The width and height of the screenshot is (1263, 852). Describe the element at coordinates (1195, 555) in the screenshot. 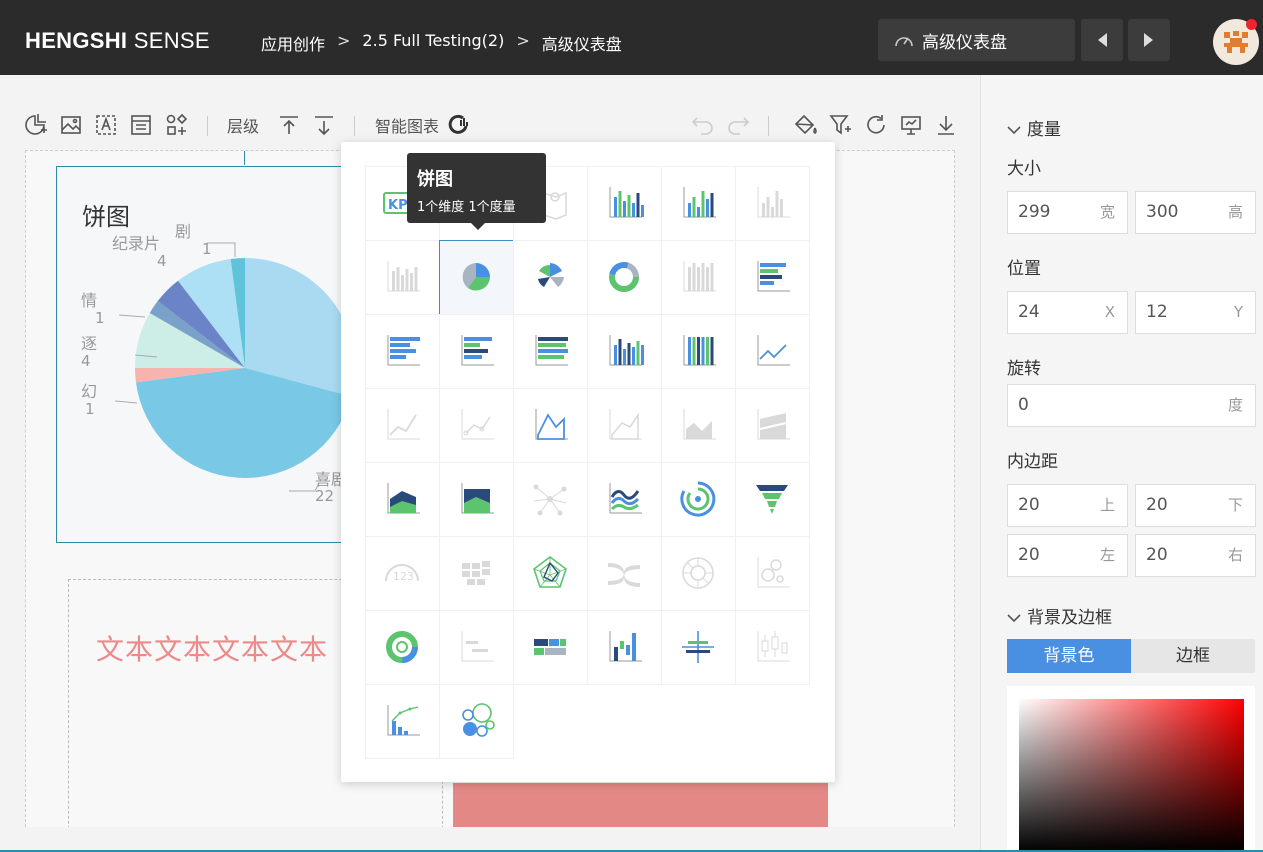

I see `padding-right-input: 20 右` at that location.